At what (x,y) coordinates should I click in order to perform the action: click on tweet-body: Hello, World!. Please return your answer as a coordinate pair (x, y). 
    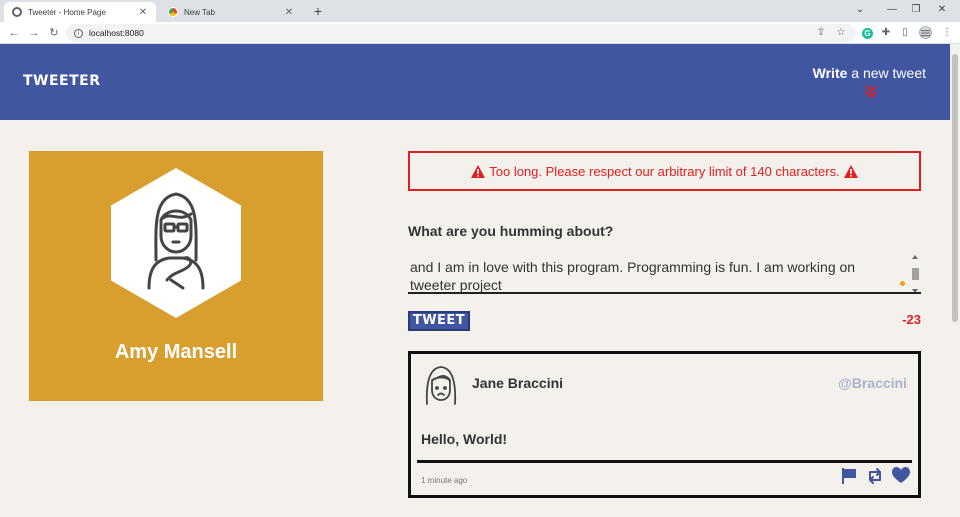
    Looking at the image, I should click on (464, 439).